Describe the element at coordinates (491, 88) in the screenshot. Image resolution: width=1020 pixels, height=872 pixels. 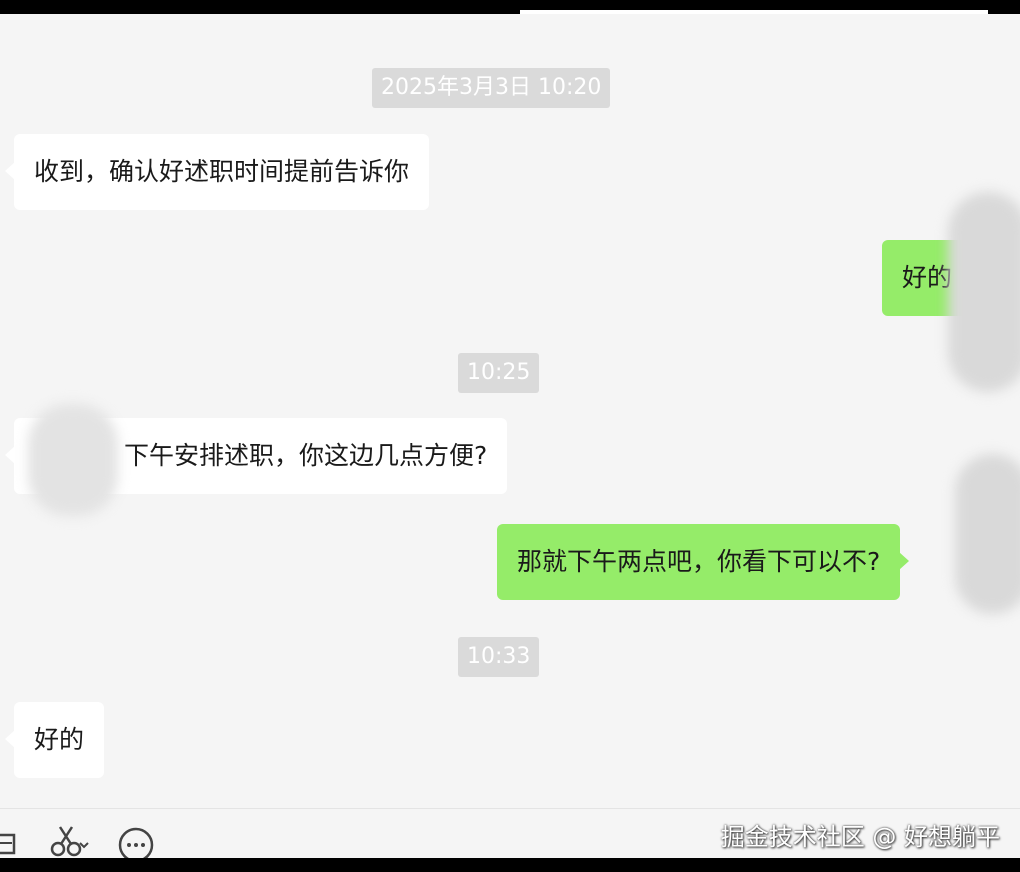
I see `timestamp-chip: 2025年3月3日 10:20` at that location.